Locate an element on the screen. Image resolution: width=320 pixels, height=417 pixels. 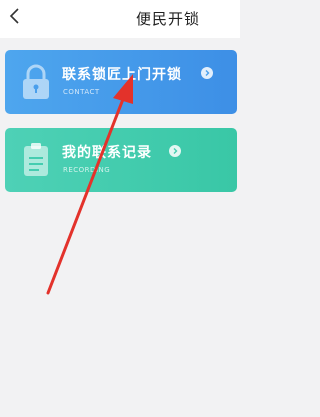
padlock-icon is located at coordinates (36, 81).